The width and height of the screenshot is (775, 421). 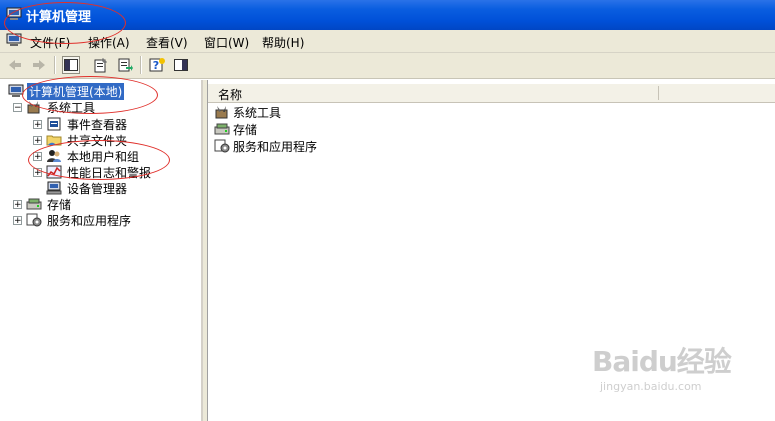 I want to click on tree-item-system-tools: − 系统工具, so click(x=55, y=107).